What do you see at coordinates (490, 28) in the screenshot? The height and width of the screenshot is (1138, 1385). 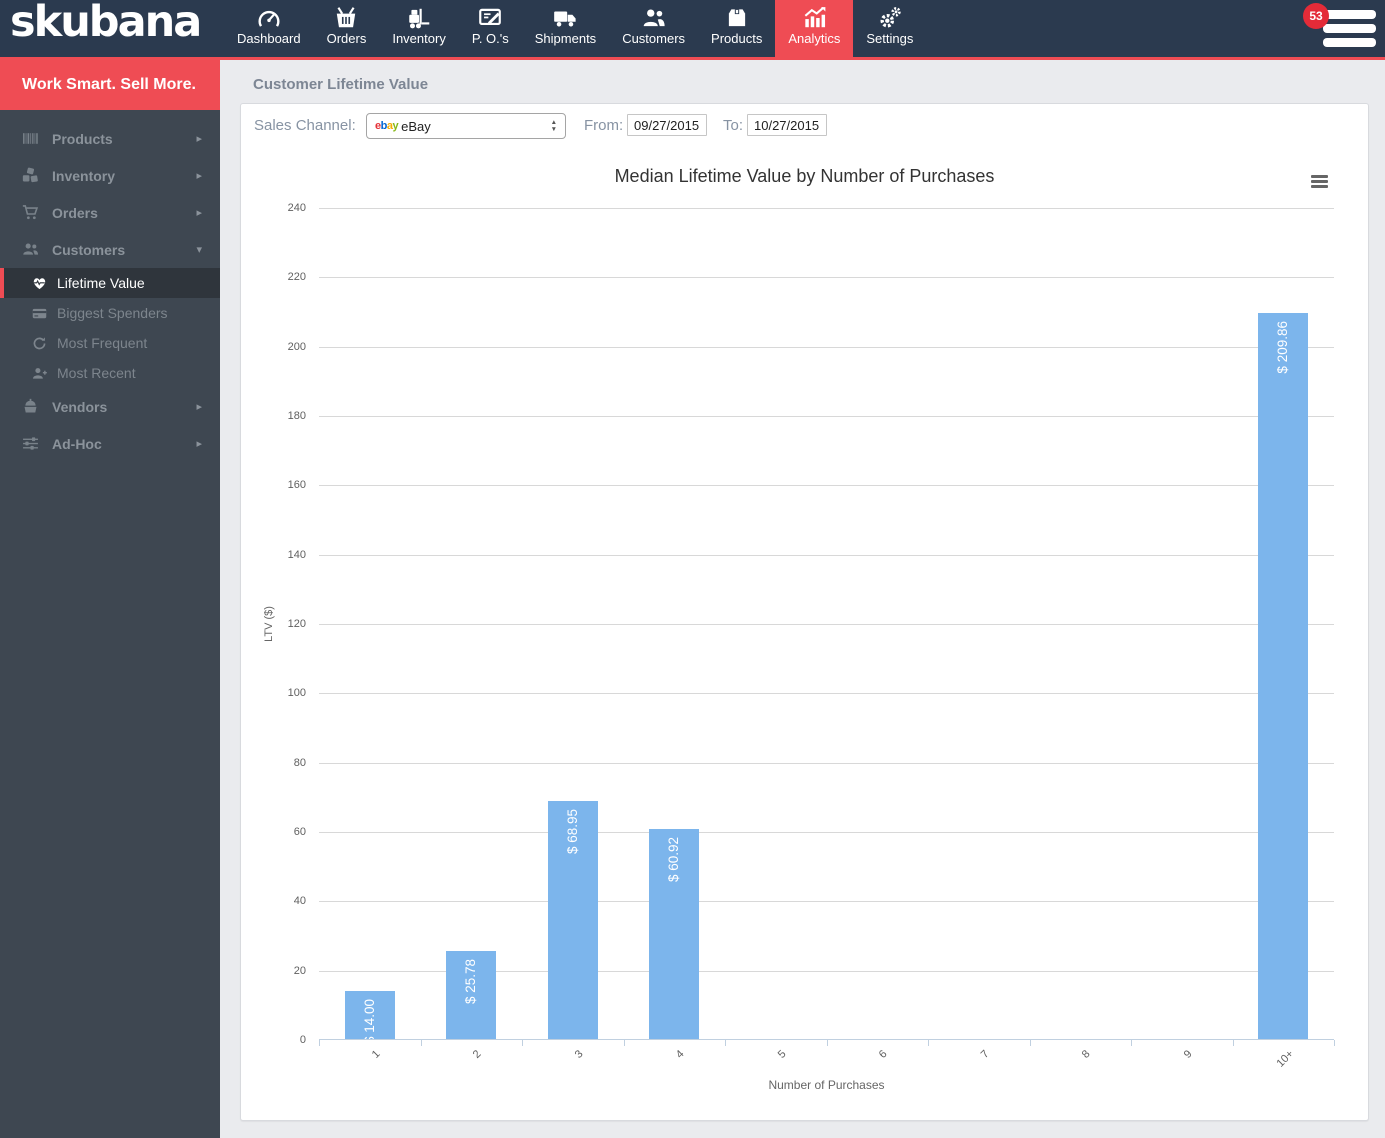 I see `nav-item-pos: P. O.'s` at bounding box center [490, 28].